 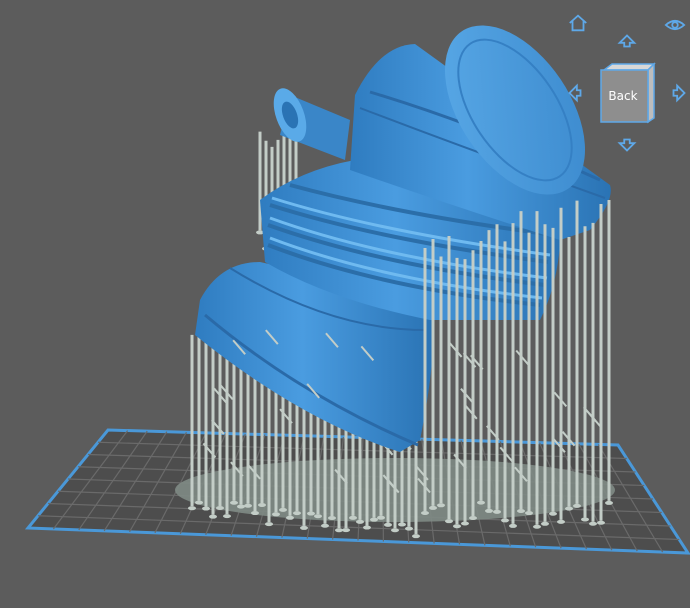 I want to click on arrow-left-icon, so click(x=575, y=93).